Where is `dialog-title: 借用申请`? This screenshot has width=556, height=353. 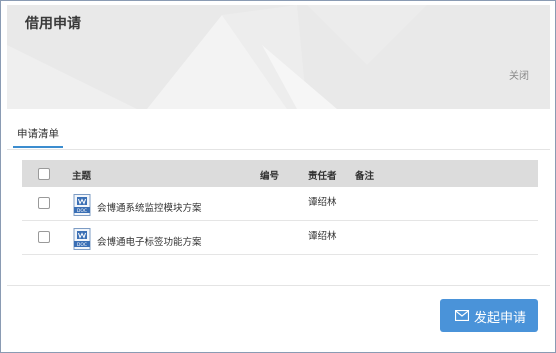
dialog-title: 借用申请 is located at coordinates (53, 24).